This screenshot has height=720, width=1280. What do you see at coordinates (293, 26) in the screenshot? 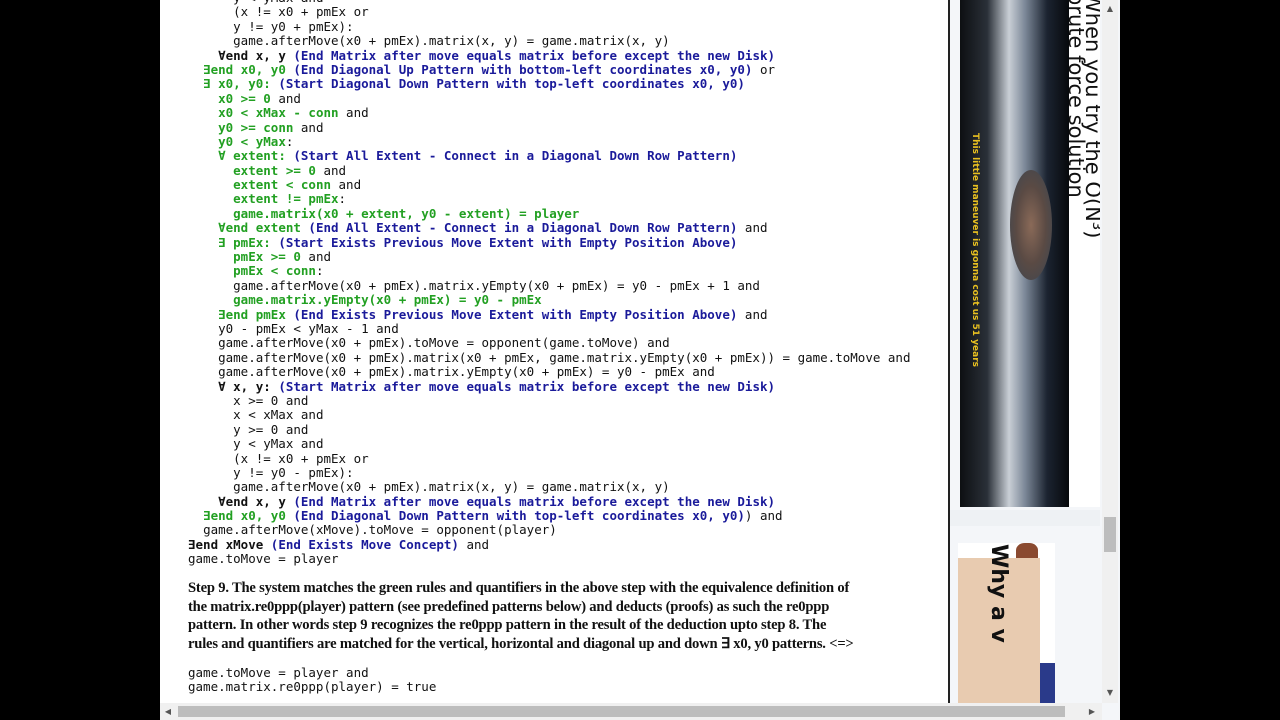
I see `code-text: y != y0 + pmEx):` at bounding box center [293, 26].